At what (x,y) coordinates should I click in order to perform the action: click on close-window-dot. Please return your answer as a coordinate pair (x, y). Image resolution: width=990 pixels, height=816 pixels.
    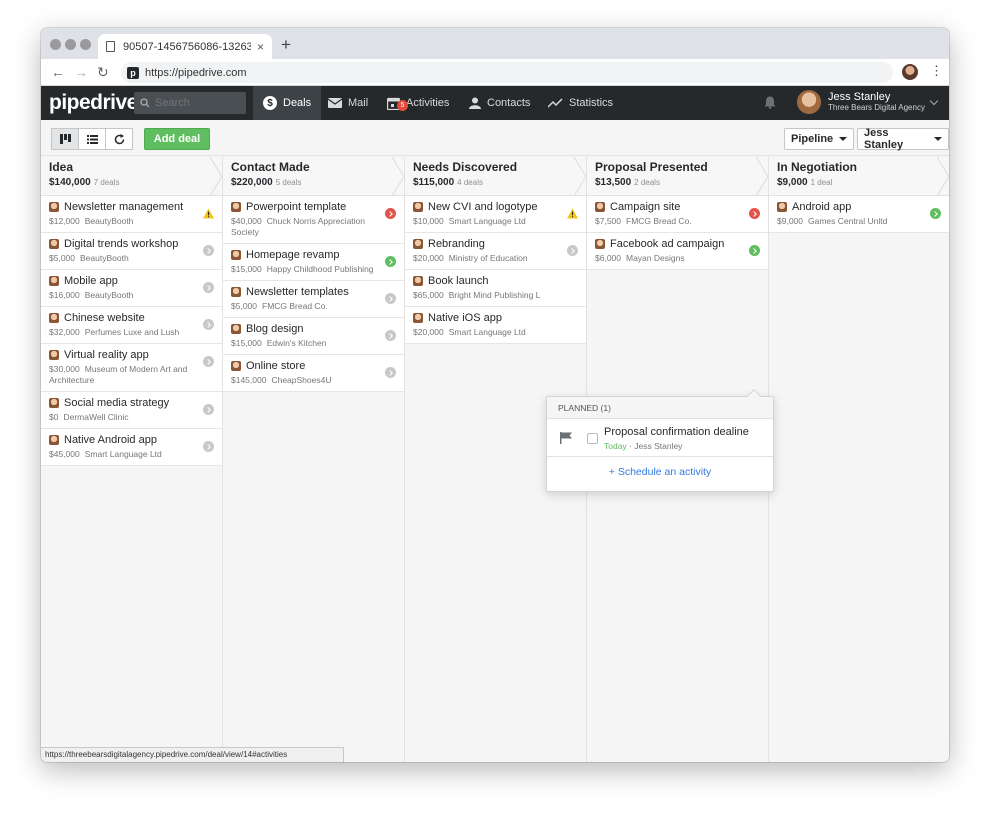
    Looking at the image, I should click on (55, 44).